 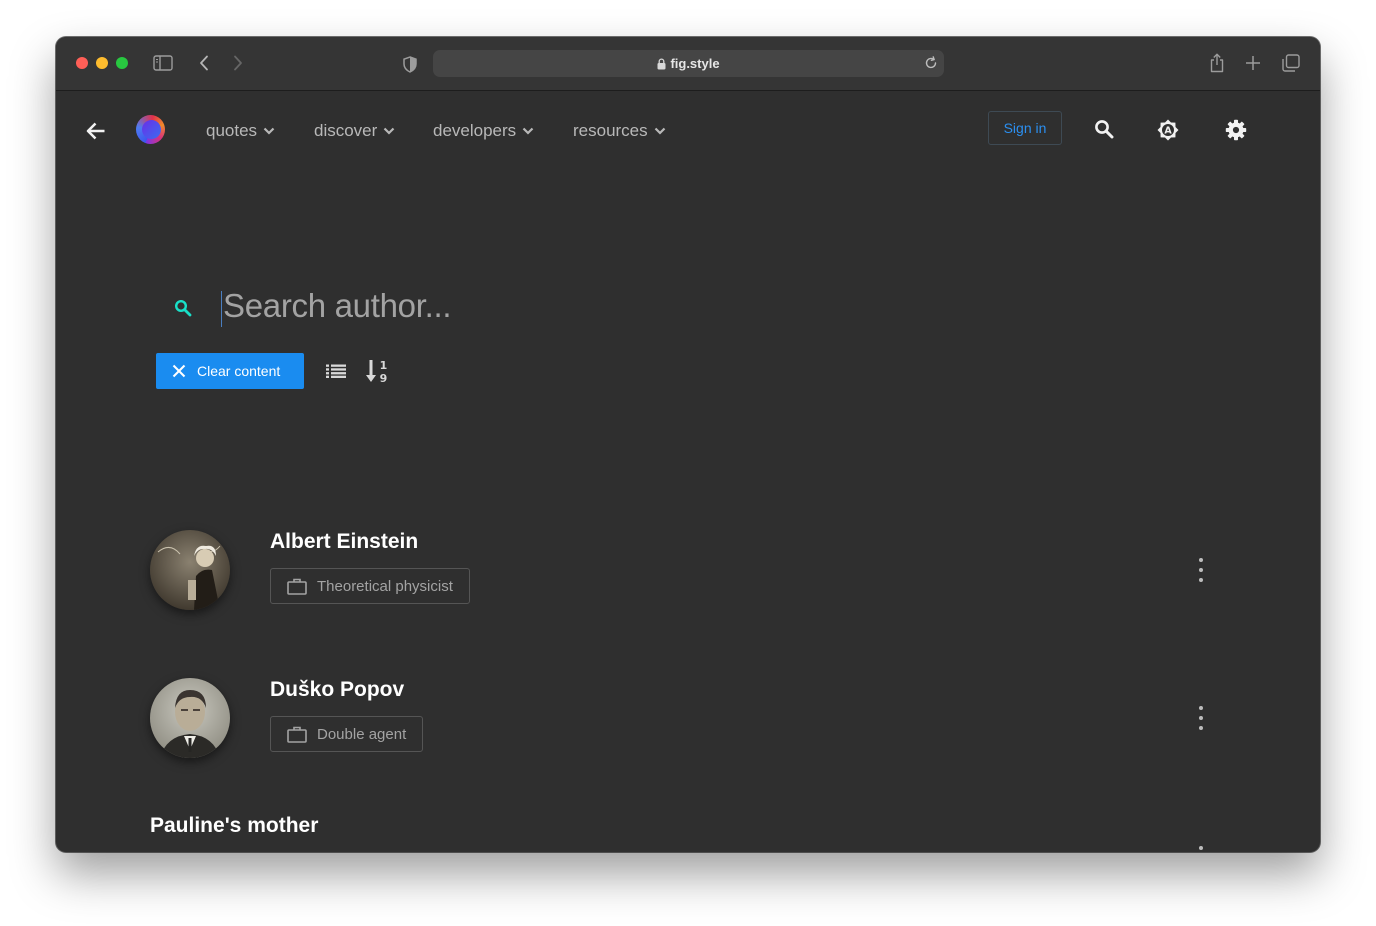 I want to click on list-item: Duško Popov Double agent, so click(x=685, y=723).